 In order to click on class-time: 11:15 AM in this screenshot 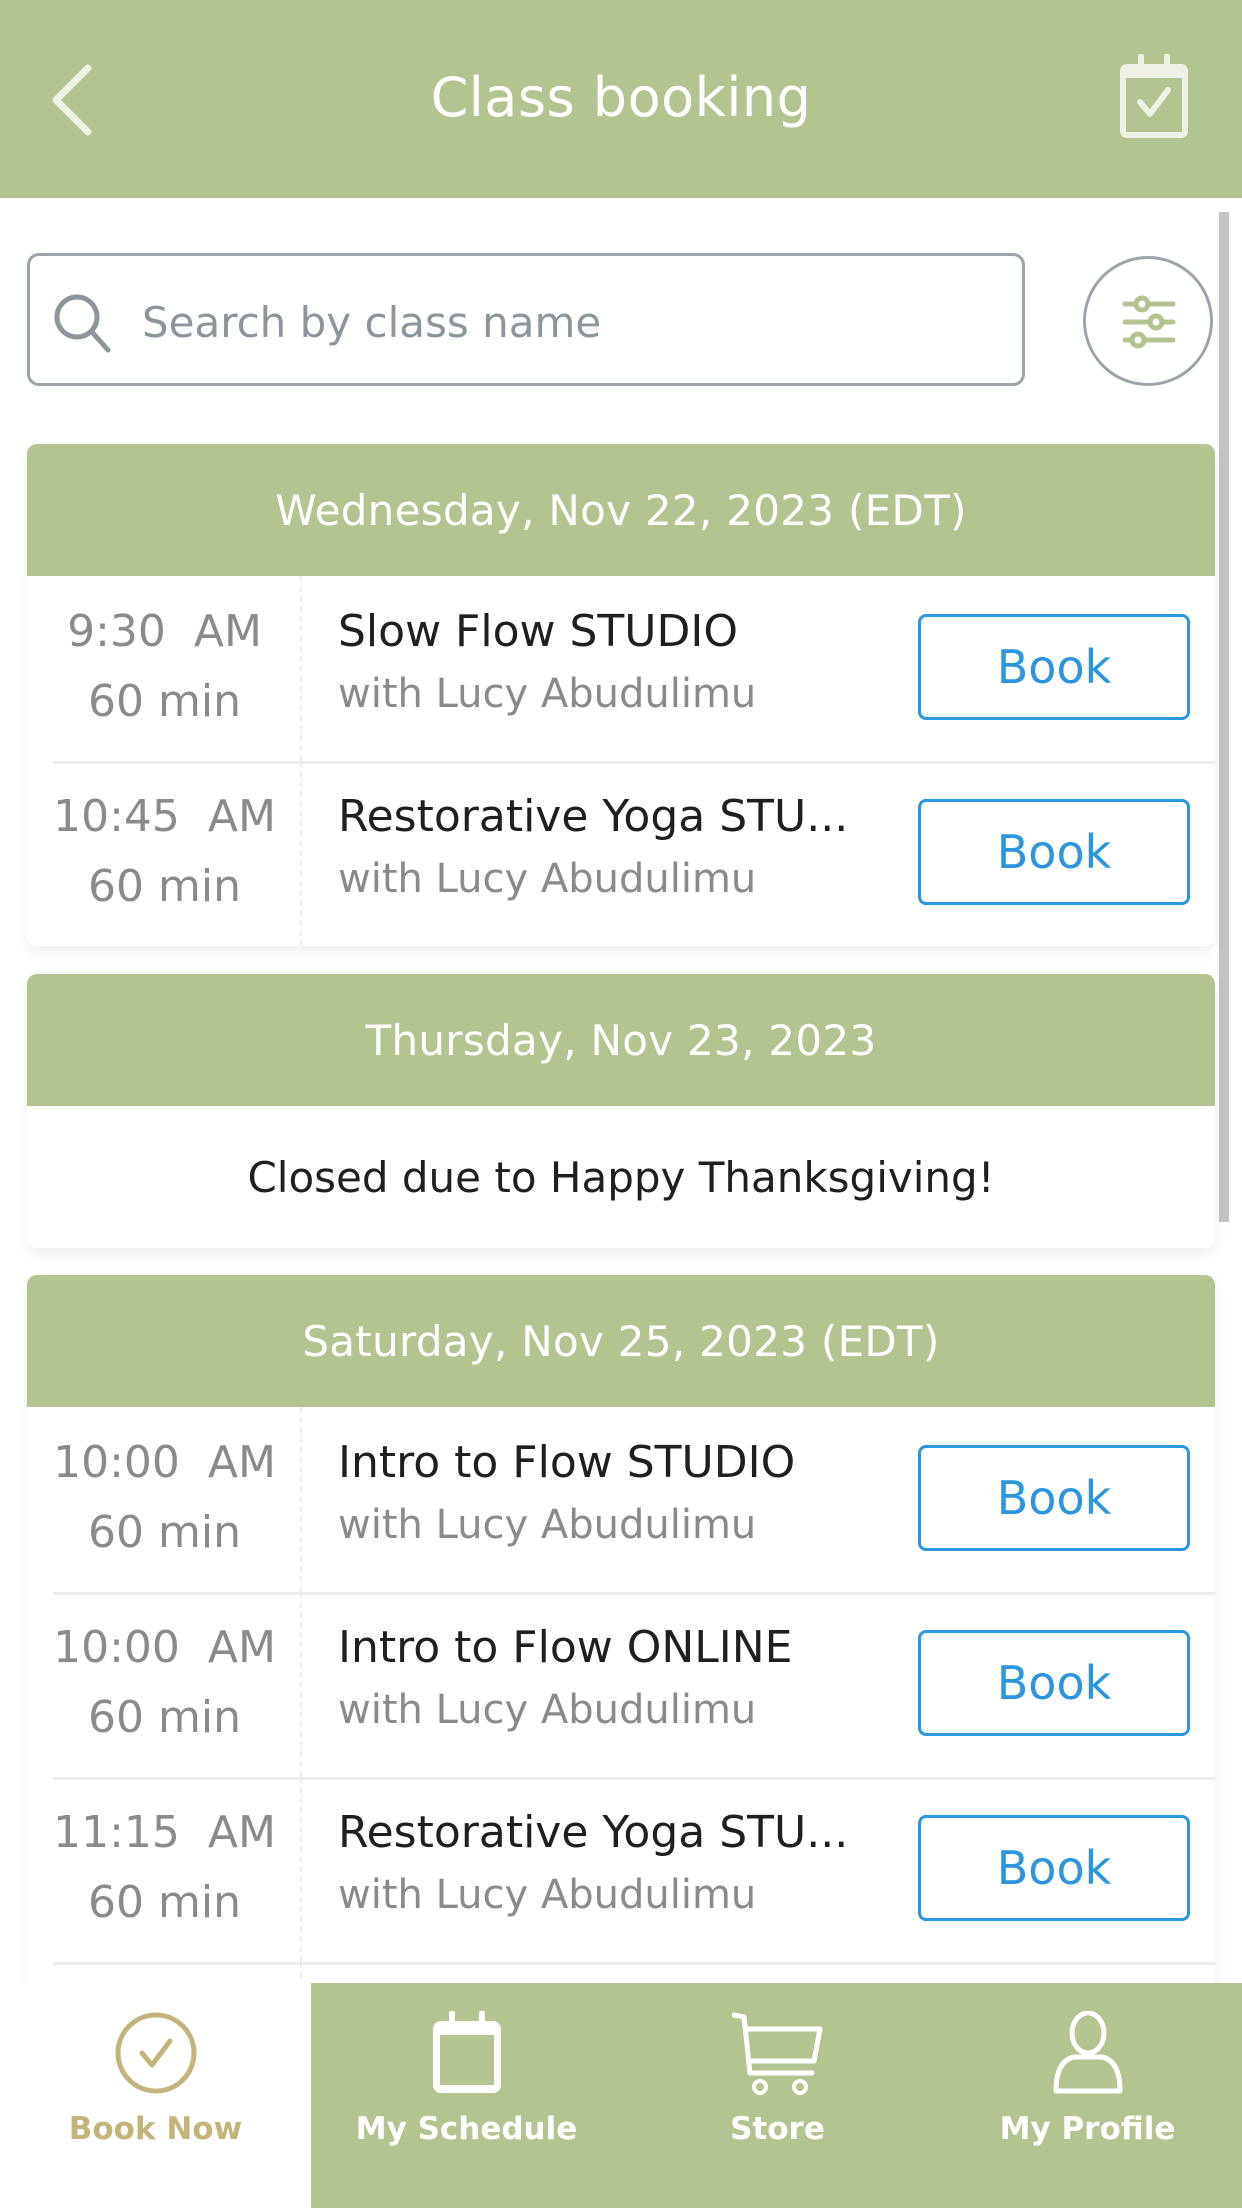, I will do `click(164, 1832)`.